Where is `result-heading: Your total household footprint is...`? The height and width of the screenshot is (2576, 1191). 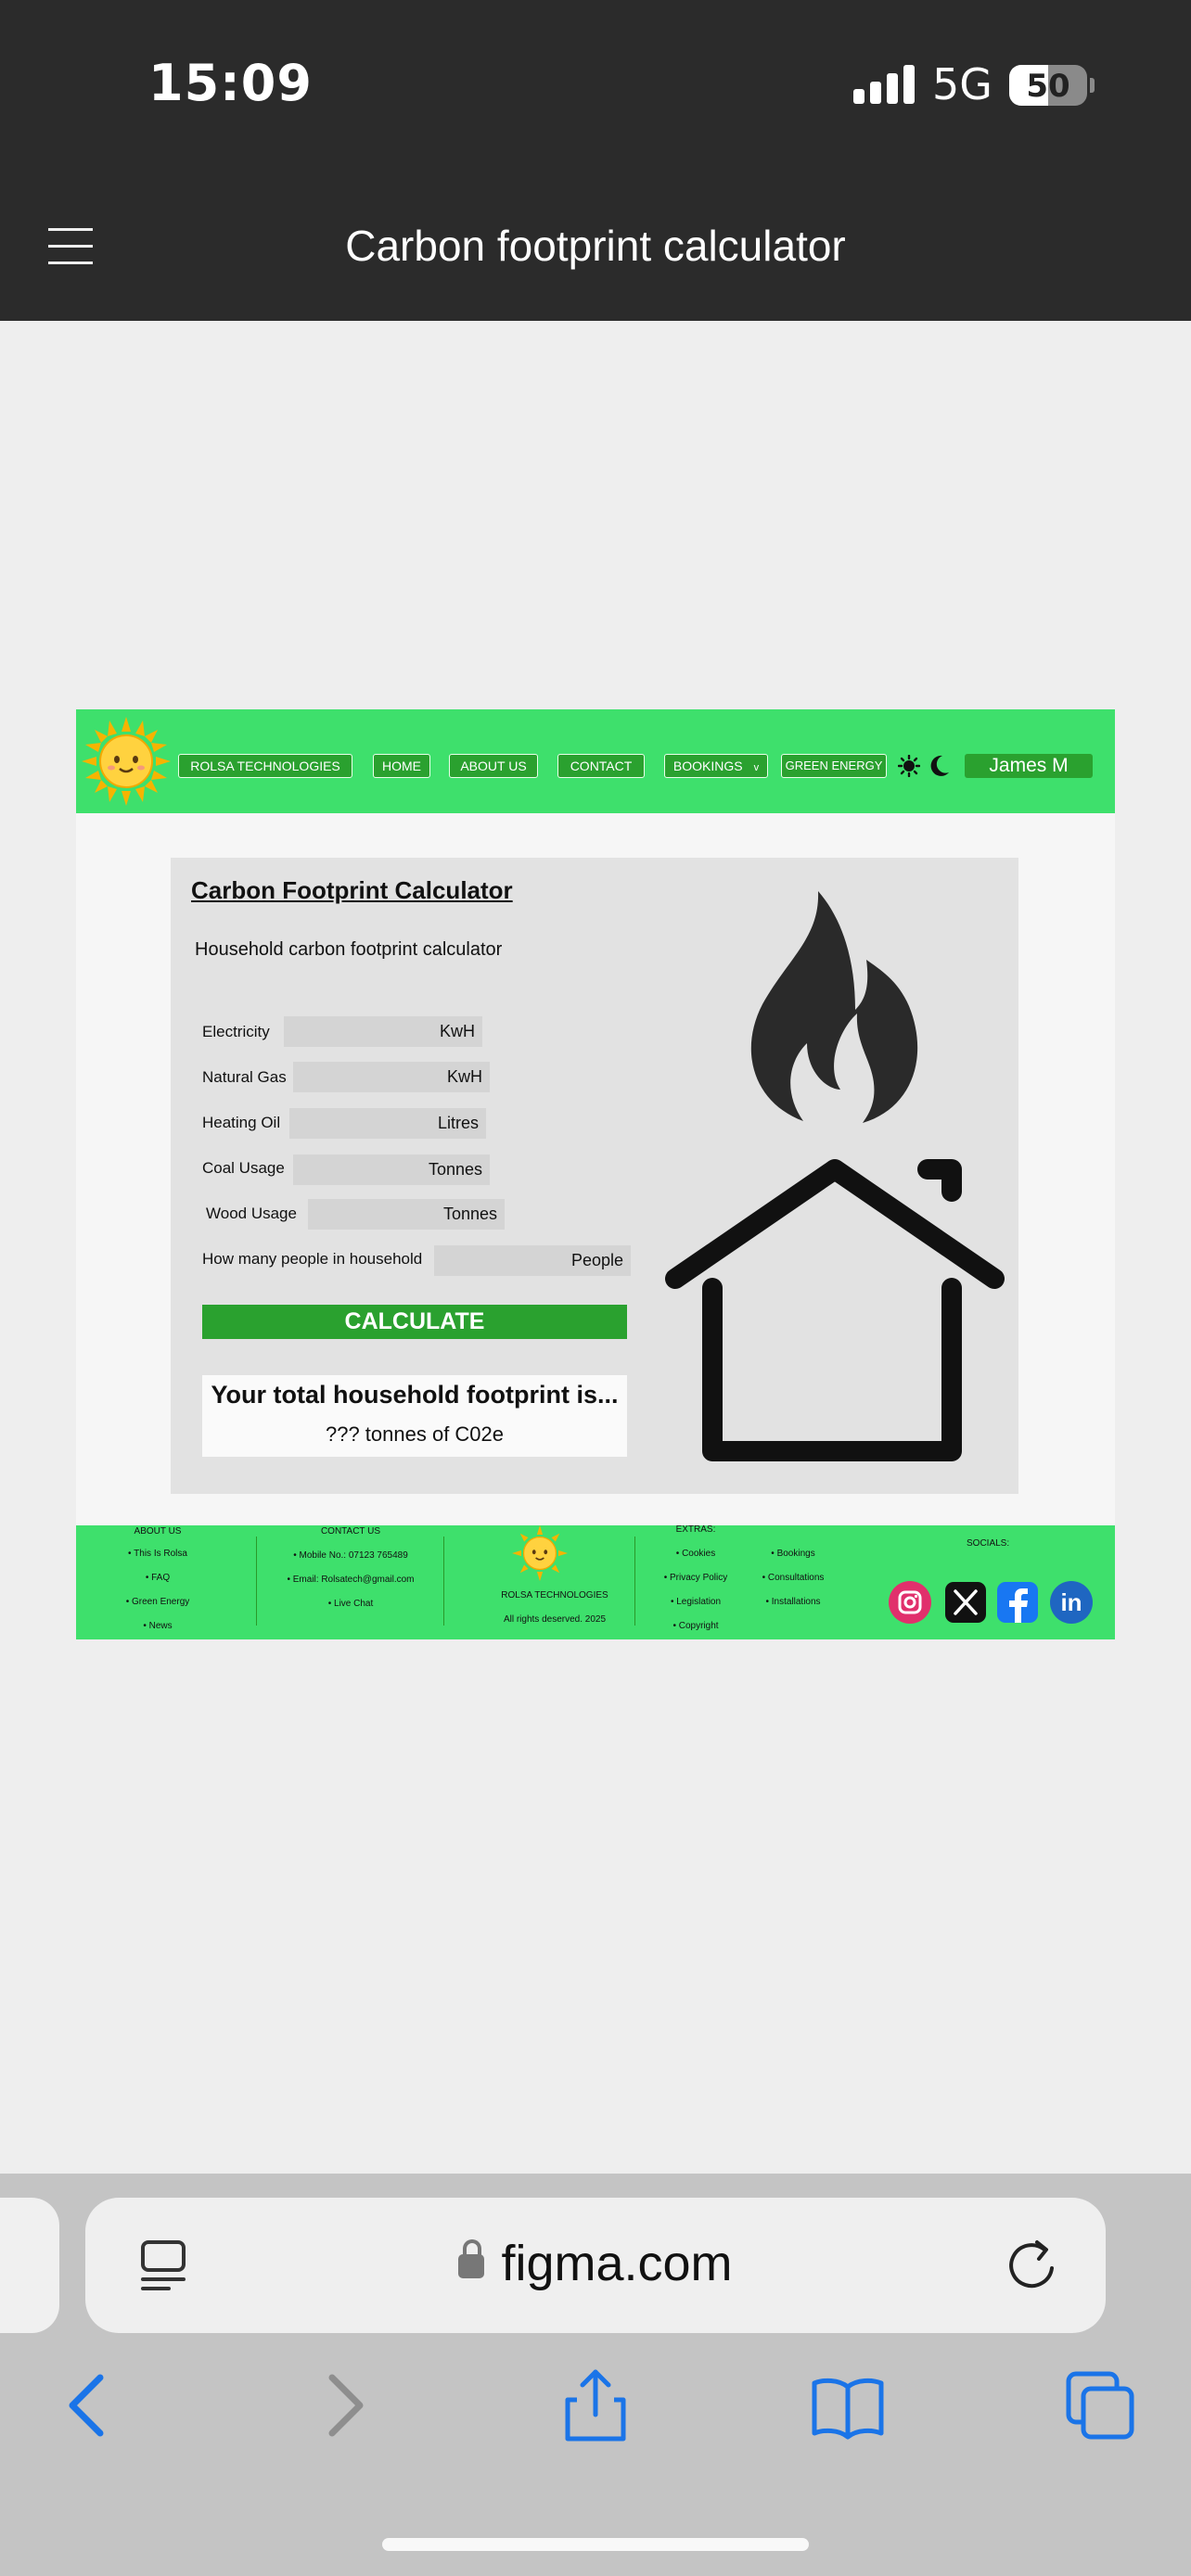
result-heading: Your total household footprint is... is located at coordinates (415, 1395).